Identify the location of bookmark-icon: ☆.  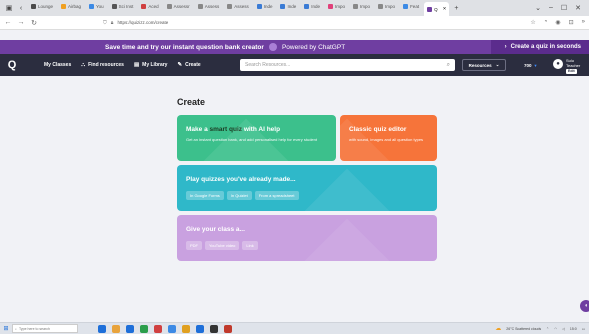
(532, 22).